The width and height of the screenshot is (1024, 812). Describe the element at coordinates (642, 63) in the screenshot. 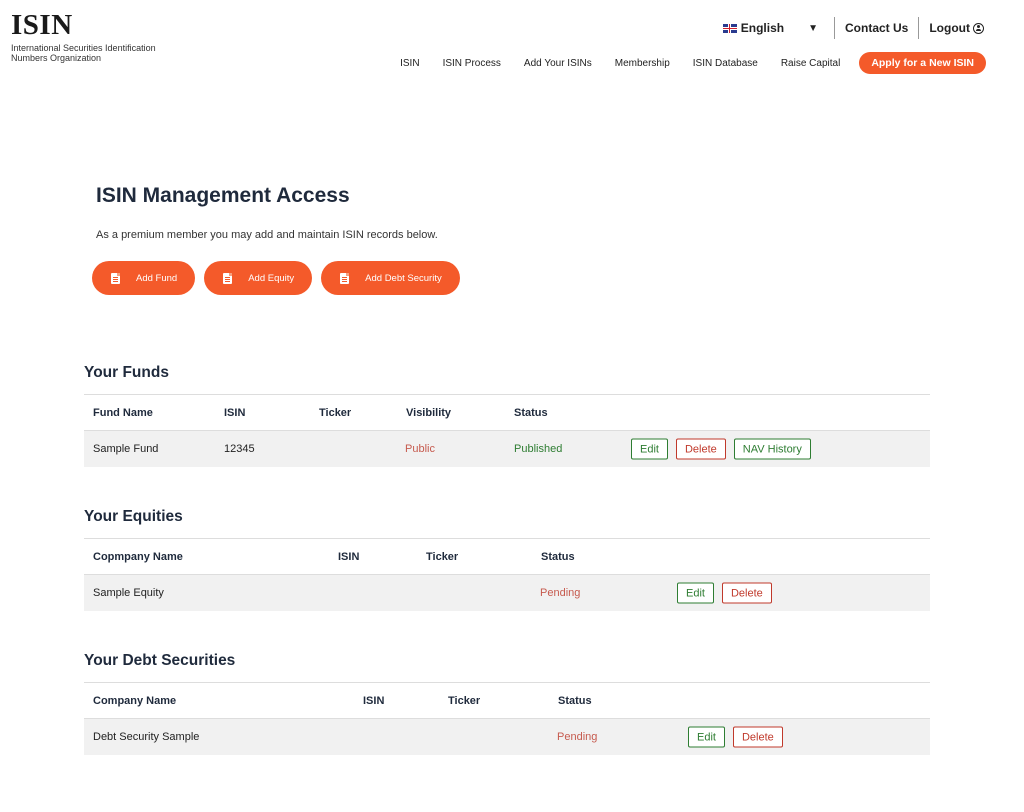

I see `nav-membership: Membership` at that location.